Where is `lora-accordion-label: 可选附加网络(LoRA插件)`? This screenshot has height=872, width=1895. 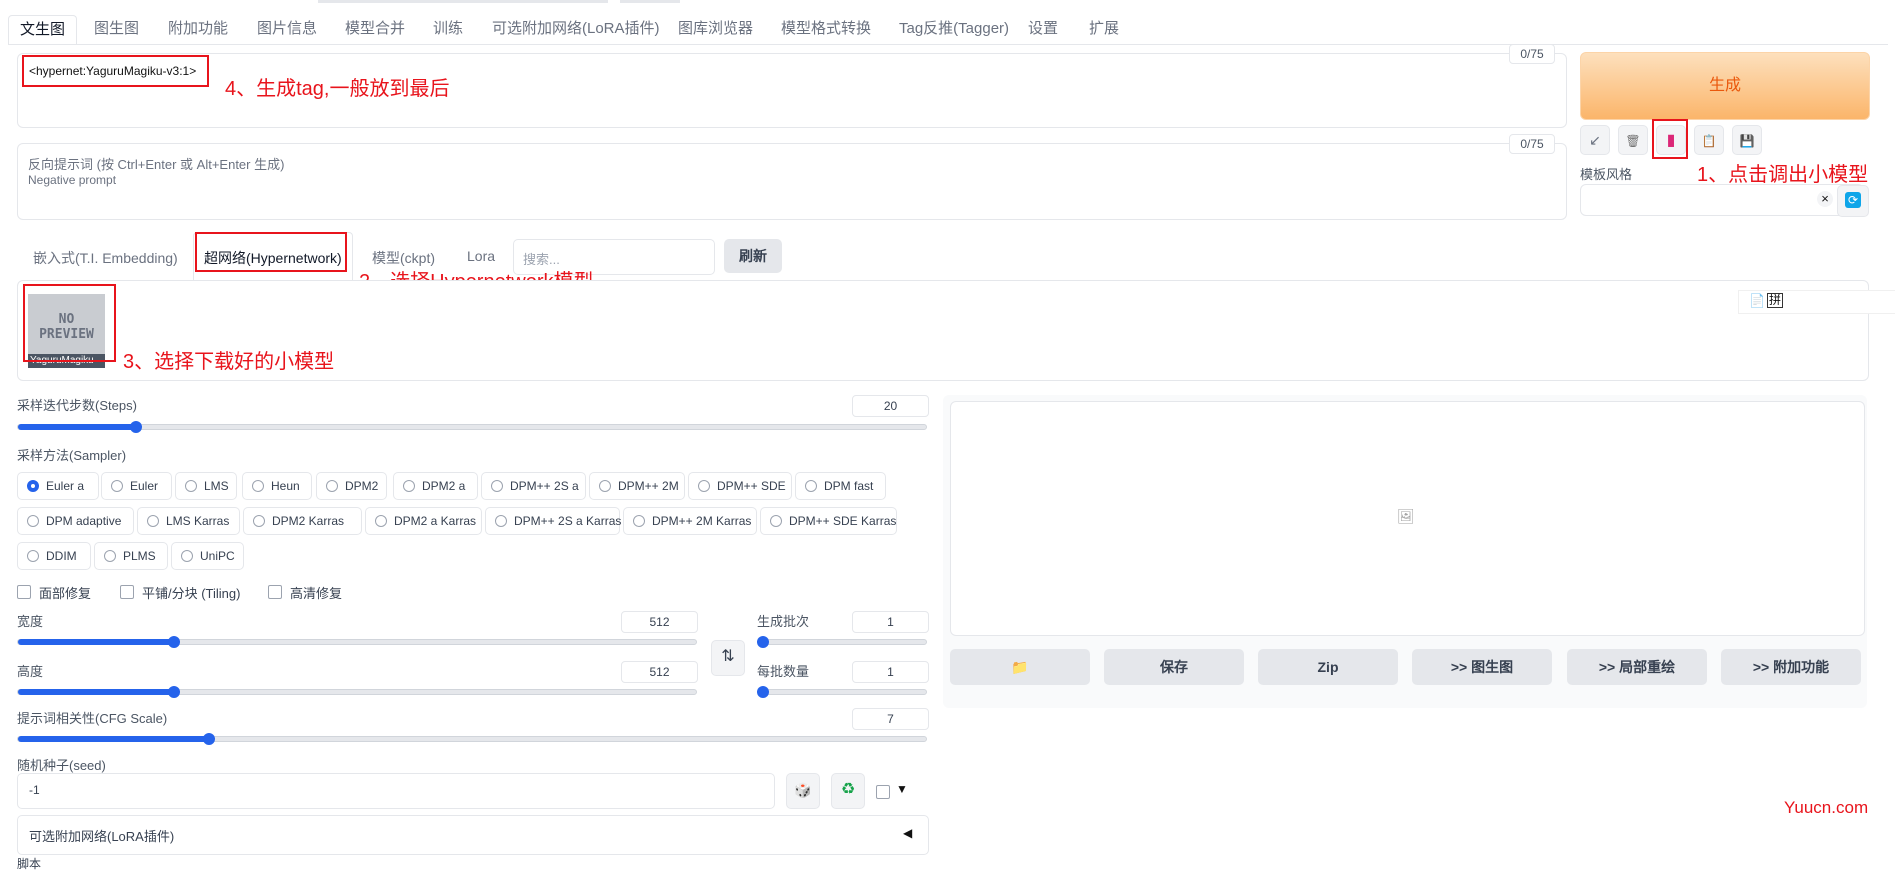
lora-accordion-label: 可选附加网络(LoRA插件) is located at coordinates (102, 836).